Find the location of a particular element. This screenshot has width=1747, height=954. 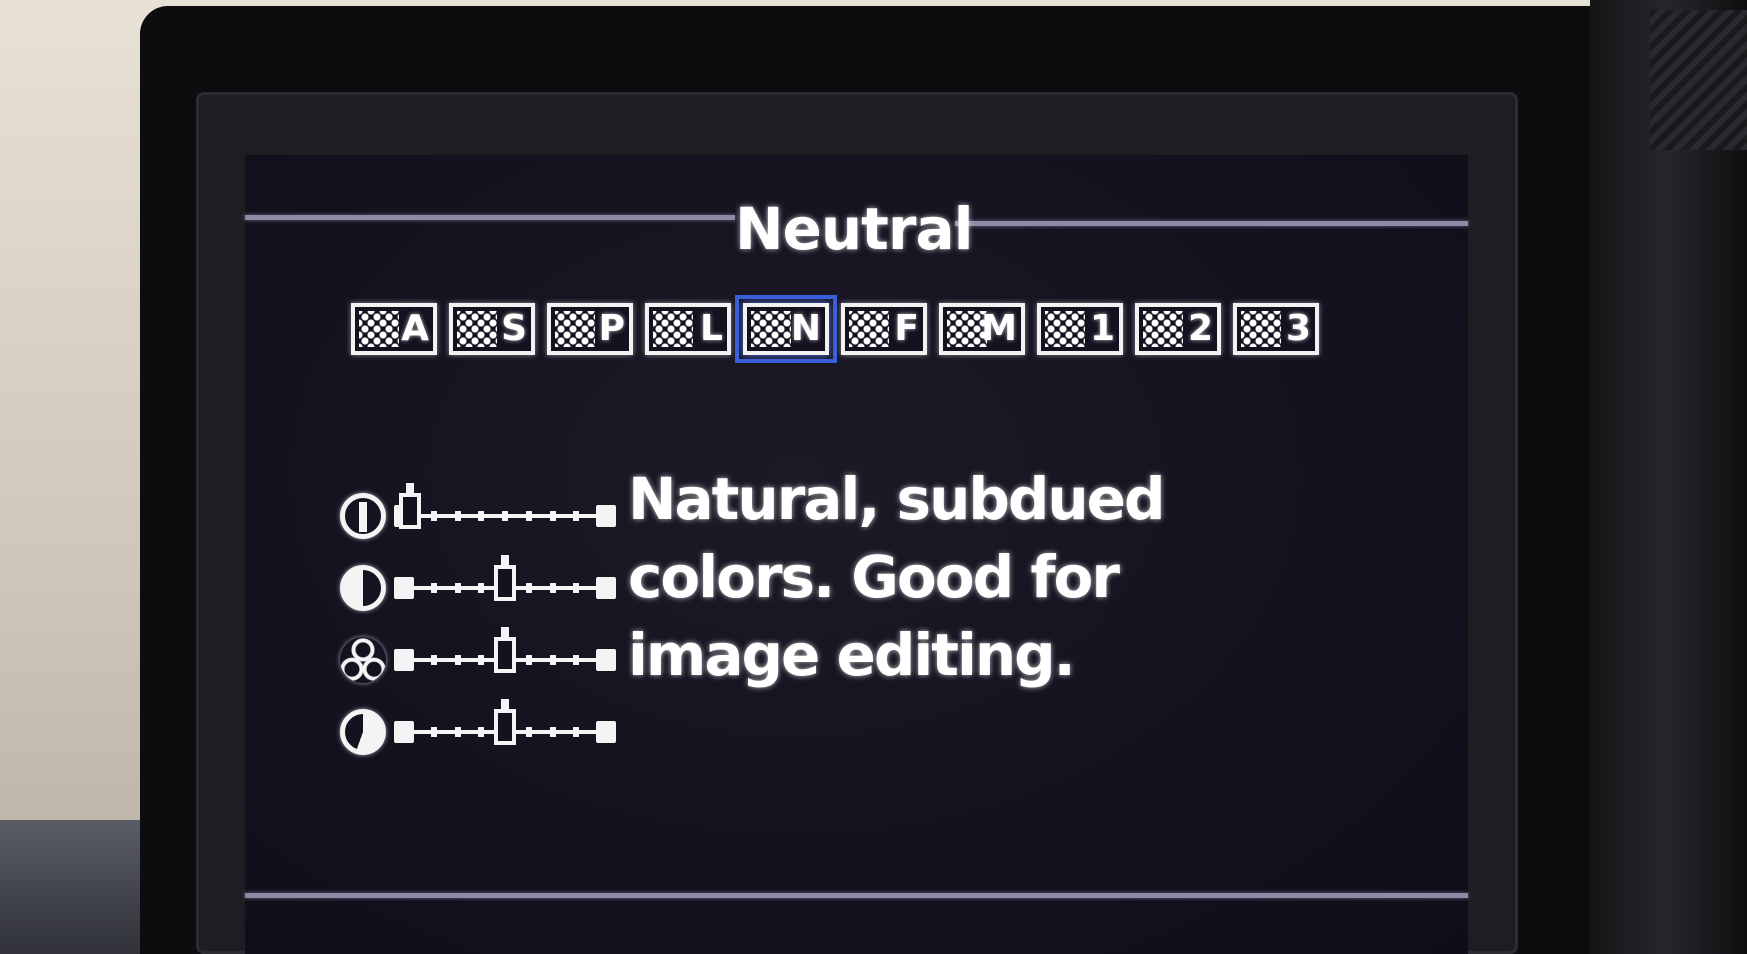

bottom-divider is located at coordinates (856, 895).